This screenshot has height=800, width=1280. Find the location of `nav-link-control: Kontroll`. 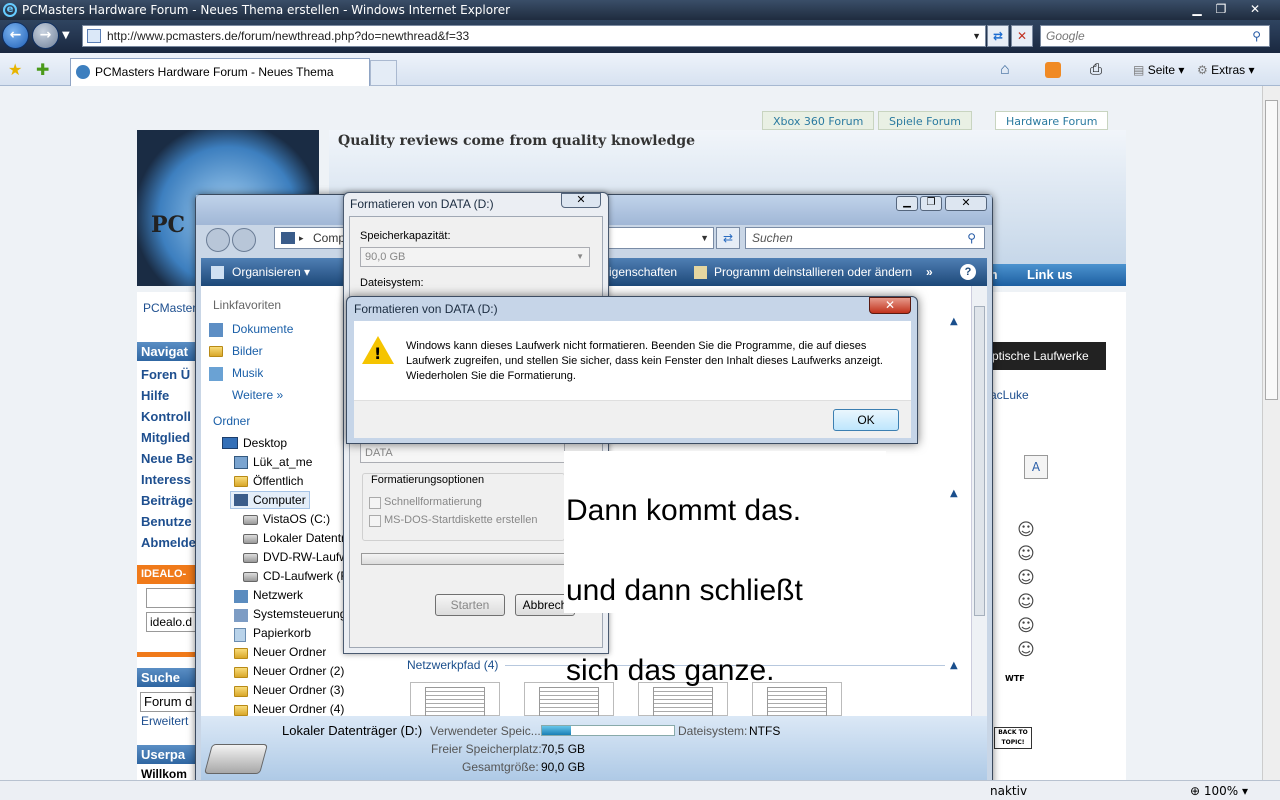

nav-link-control: Kontroll is located at coordinates (170, 416).